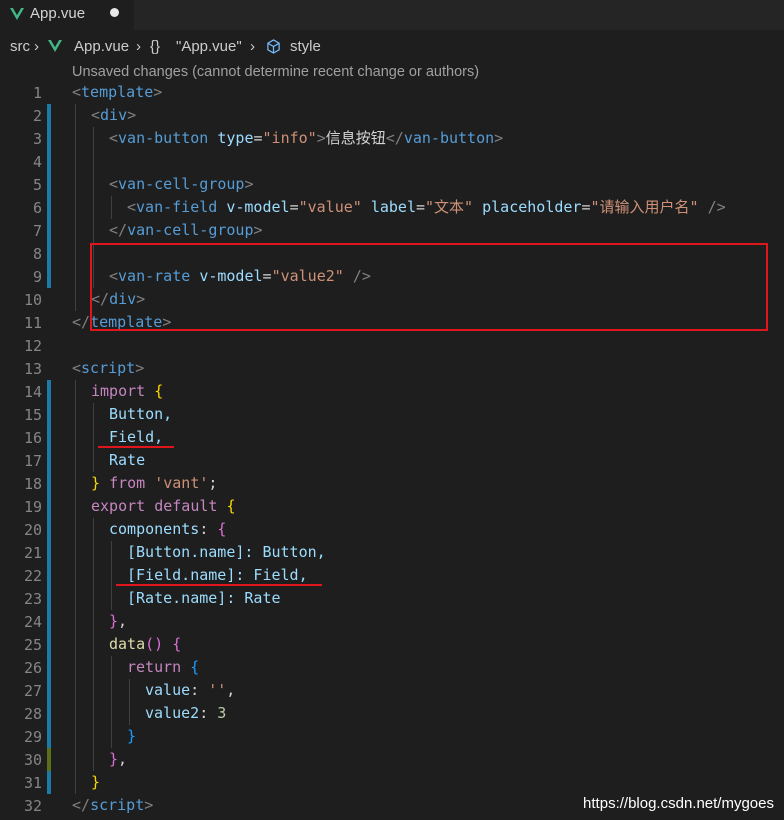 The image size is (784, 820). What do you see at coordinates (37, 231) in the screenshot?
I see `line-number: 7` at bounding box center [37, 231].